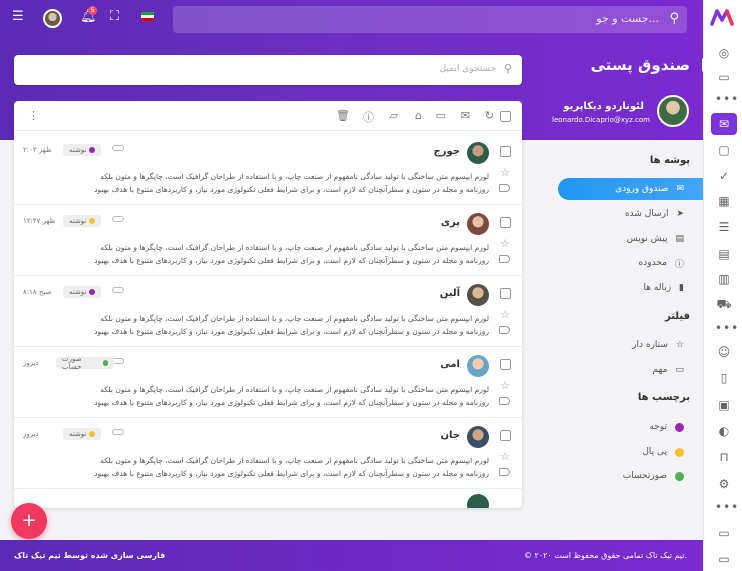 This screenshot has width=742, height=571. I want to click on image-icon: ▣, so click(724, 405).